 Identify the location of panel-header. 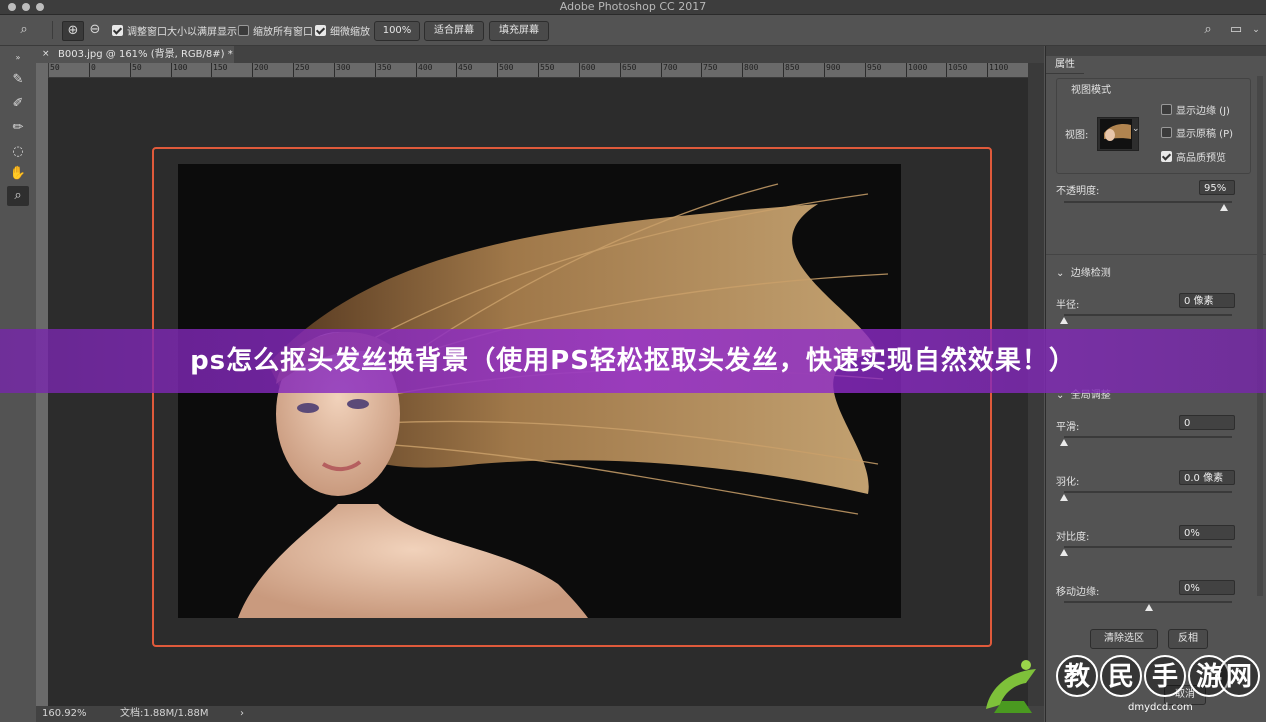
(1156, 51).